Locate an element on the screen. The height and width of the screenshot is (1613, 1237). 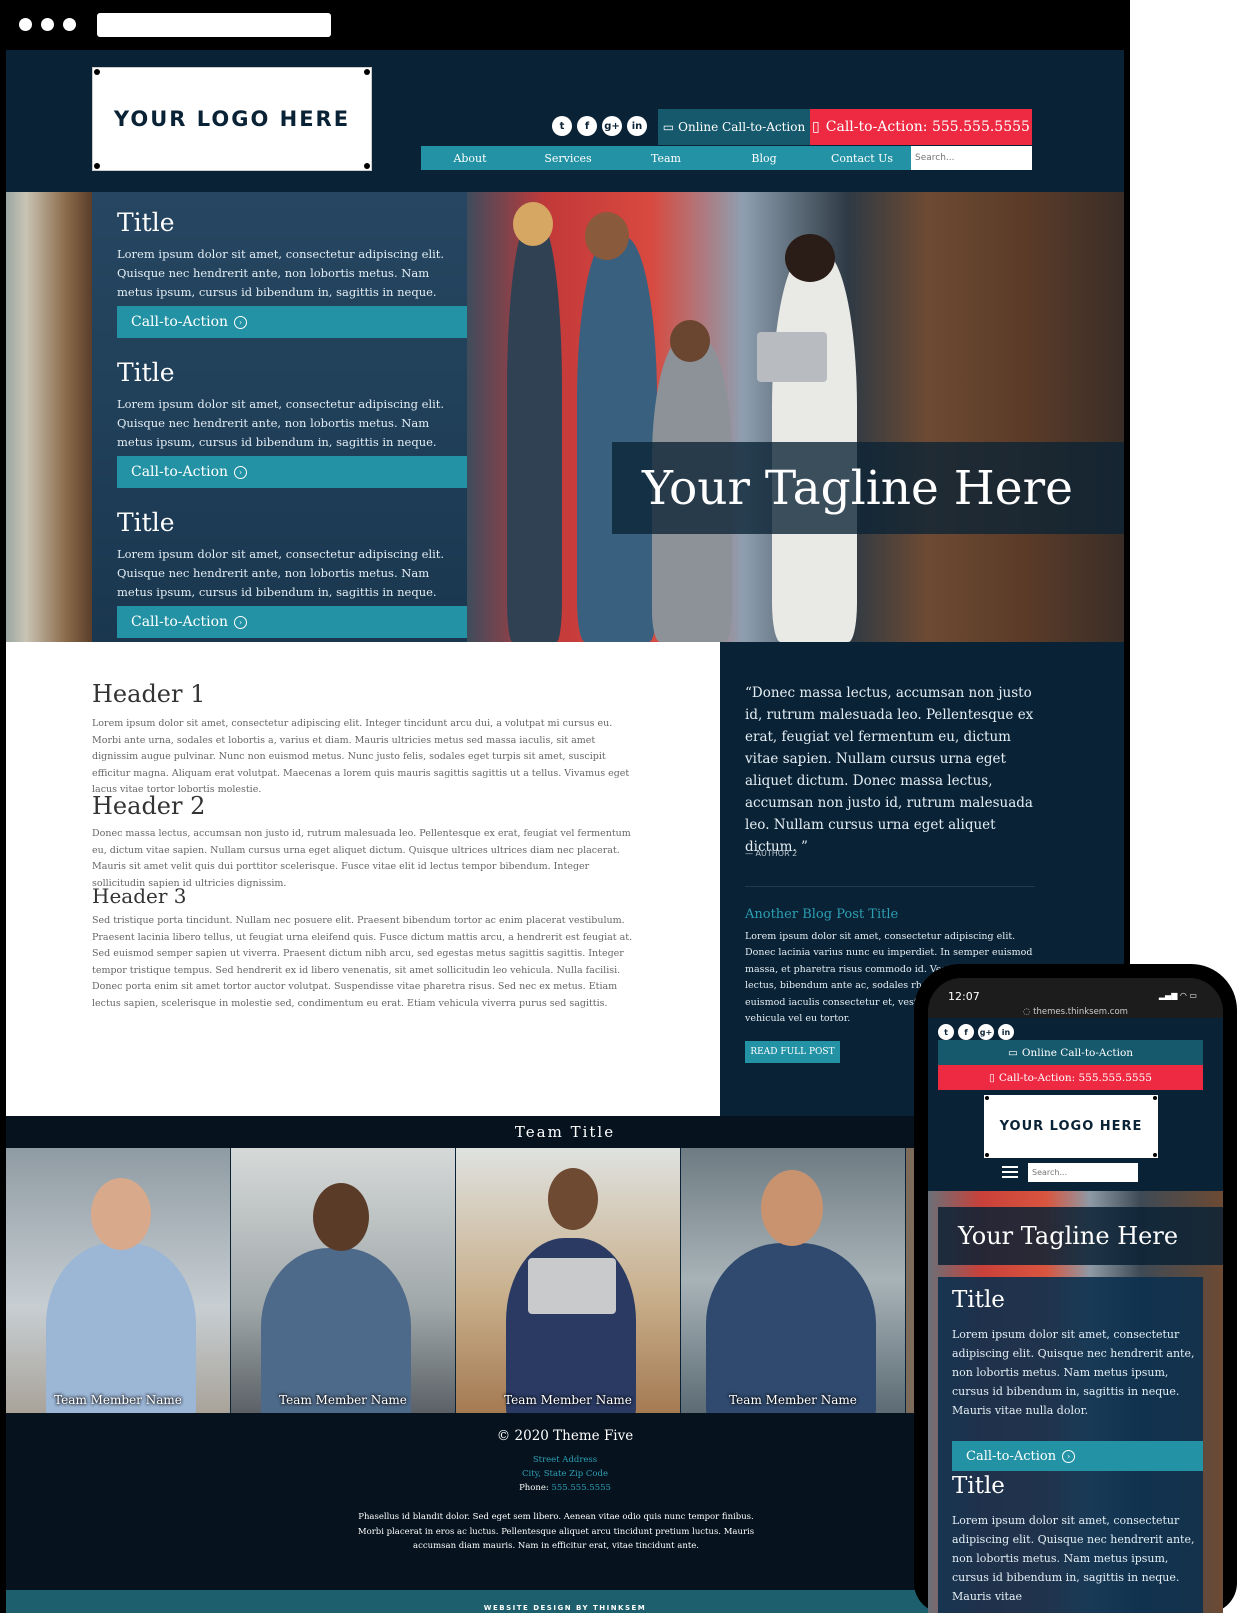
nav-item-contact: Contact Us is located at coordinates (862, 158).